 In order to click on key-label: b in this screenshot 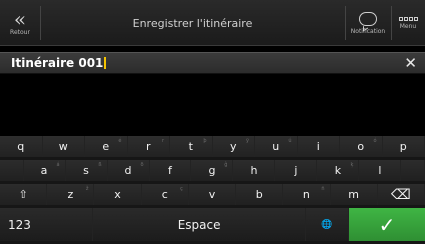, I will do `click(259, 194)`.